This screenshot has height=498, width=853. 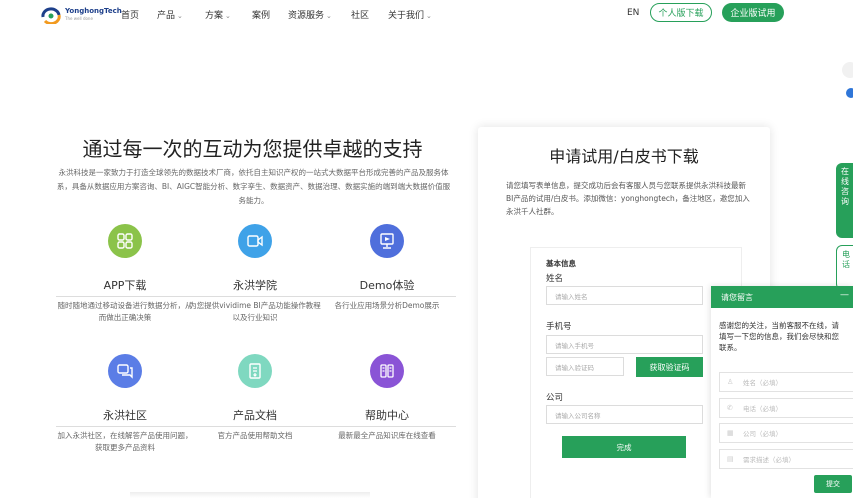 I want to click on feature-title: APP下载, so click(x=125, y=287).